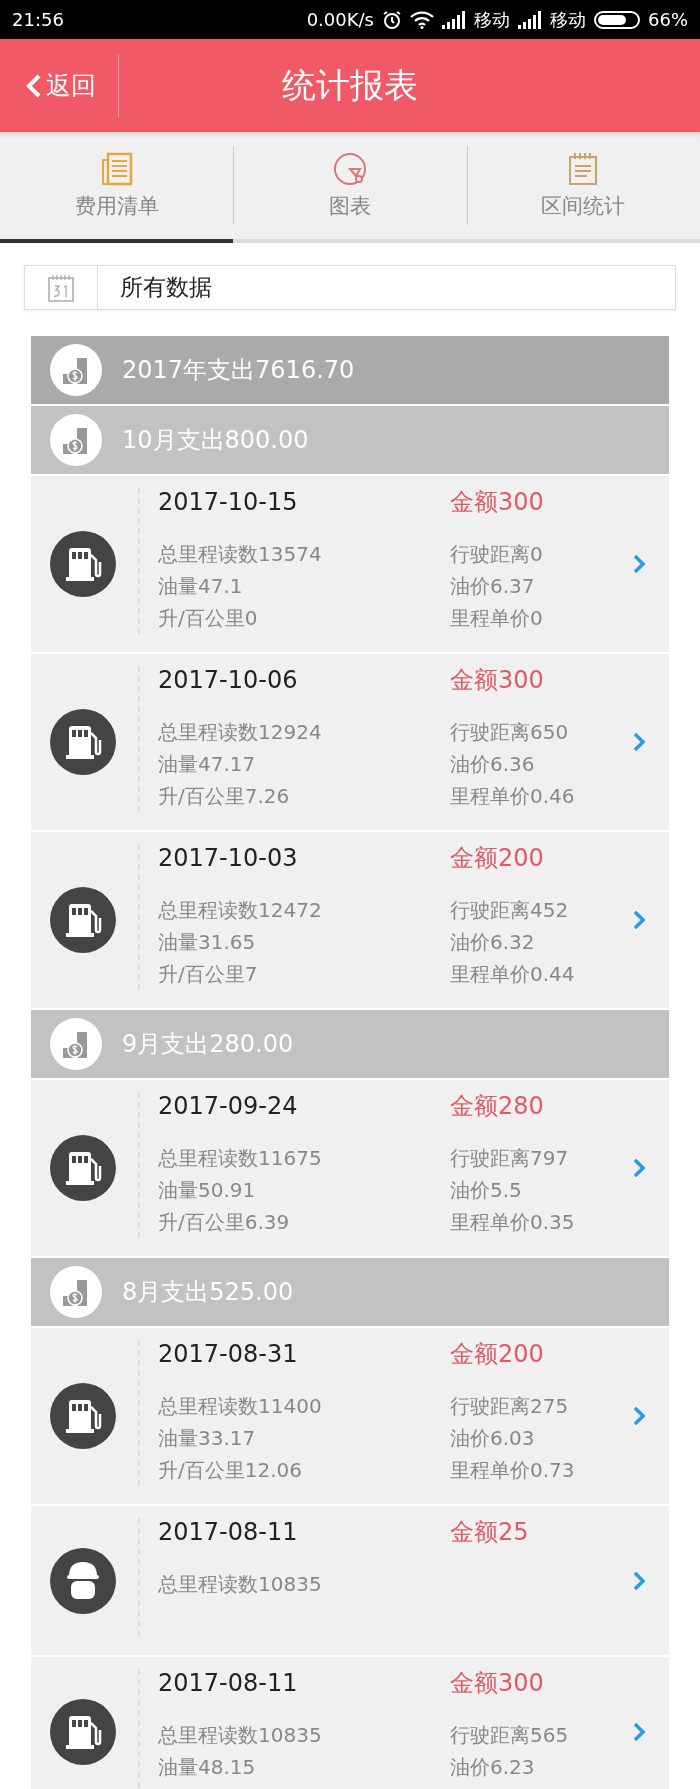 The height and width of the screenshot is (1789, 700). What do you see at coordinates (240, 1406) in the screenshot?
I see `entry-detail: 总里程读数11400` at bounding box center [240, 1406].